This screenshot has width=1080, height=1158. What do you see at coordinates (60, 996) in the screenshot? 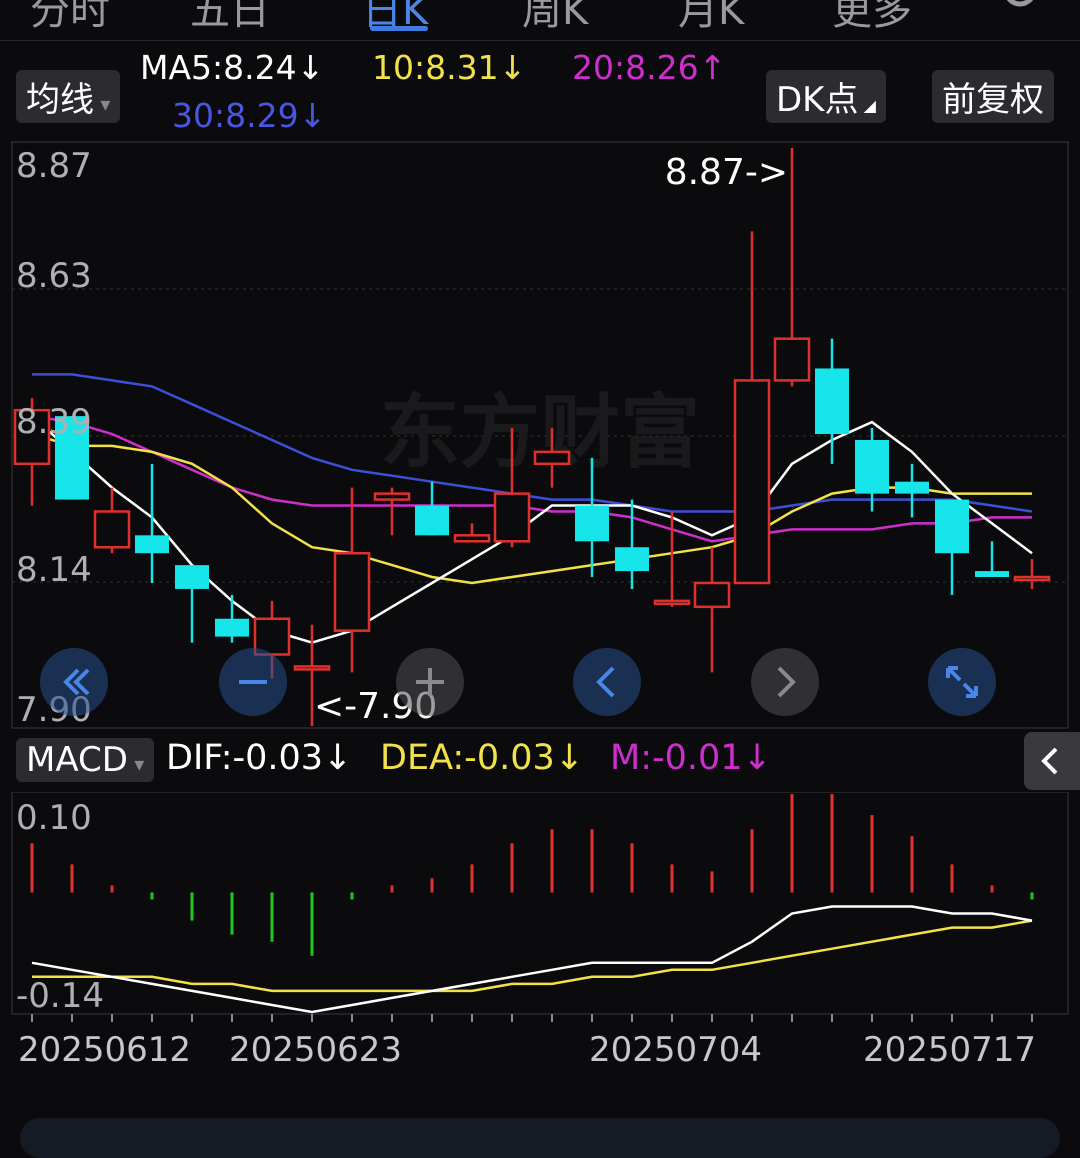
I see `macd-y-tick-label: -0.14` at bounding box center [60, 996].